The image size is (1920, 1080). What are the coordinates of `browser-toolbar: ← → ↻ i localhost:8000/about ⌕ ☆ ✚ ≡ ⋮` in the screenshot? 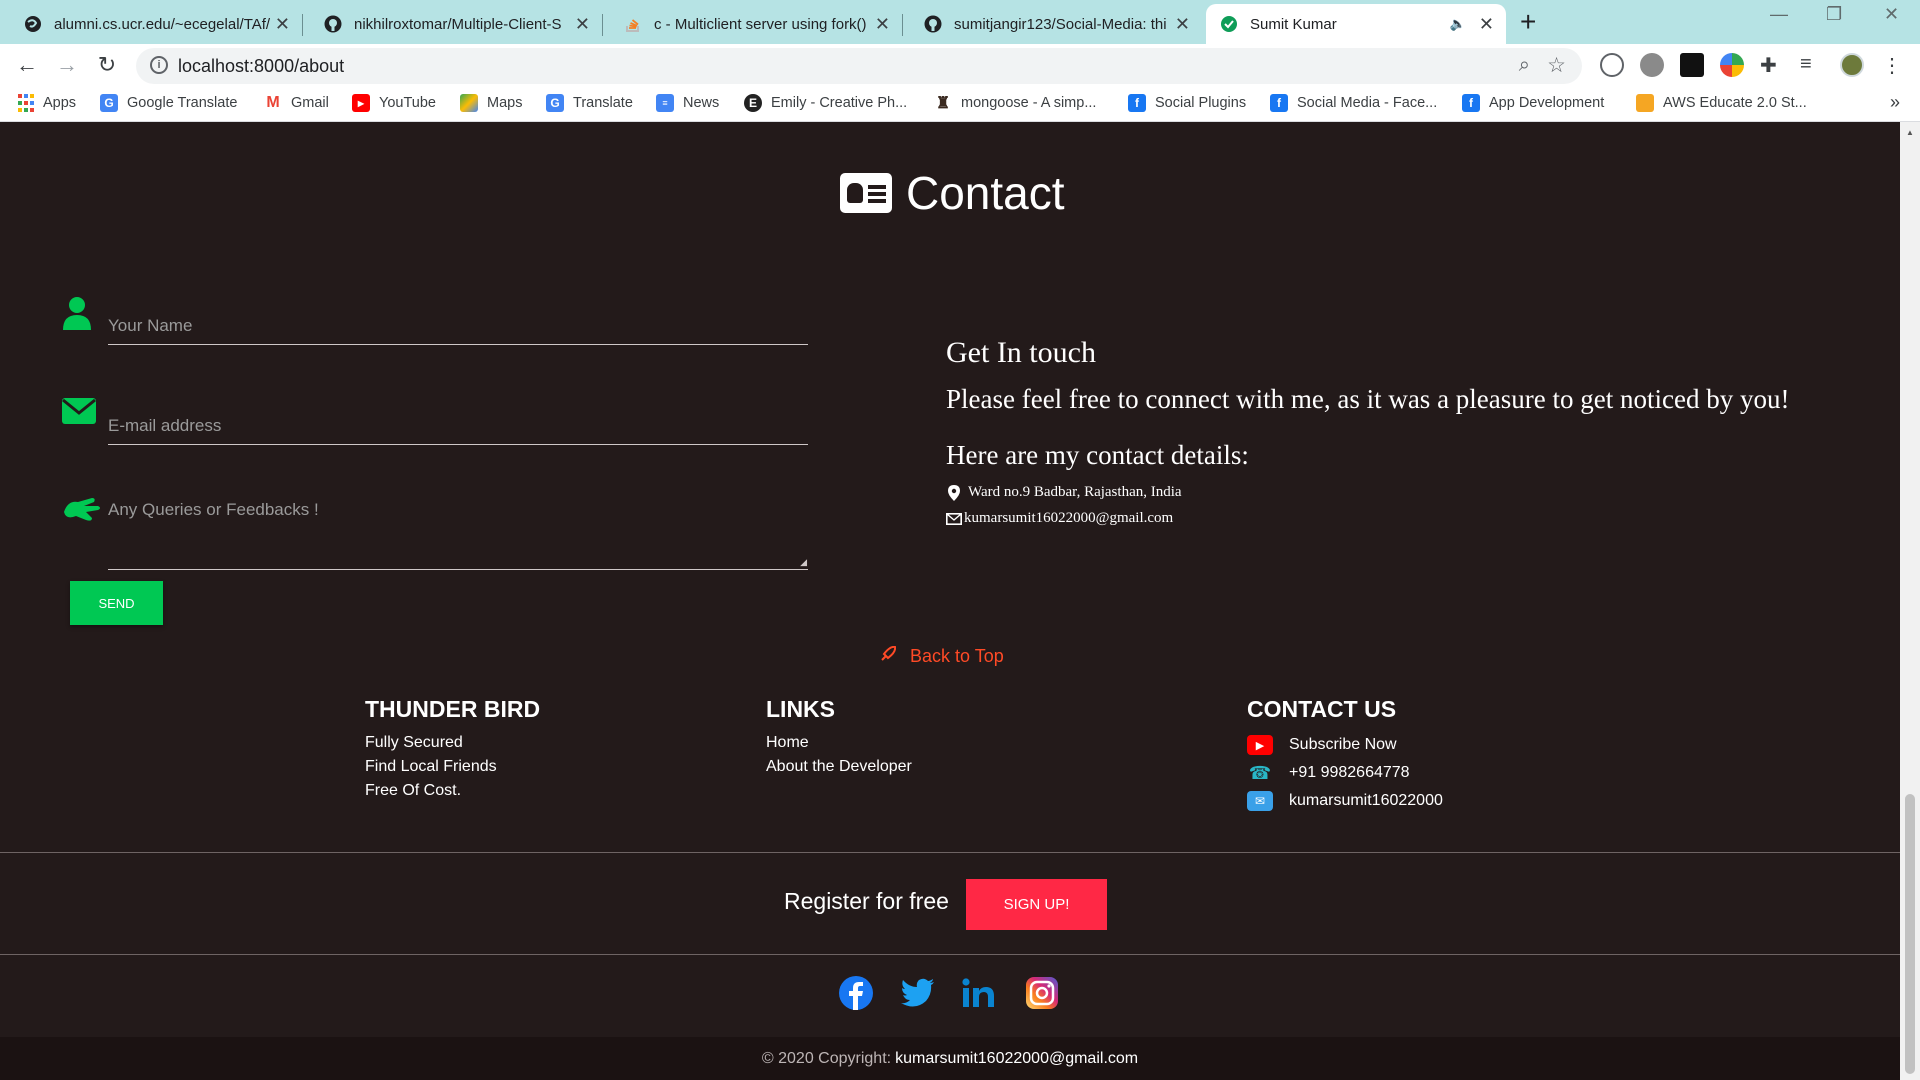 It's located at (960, 65).